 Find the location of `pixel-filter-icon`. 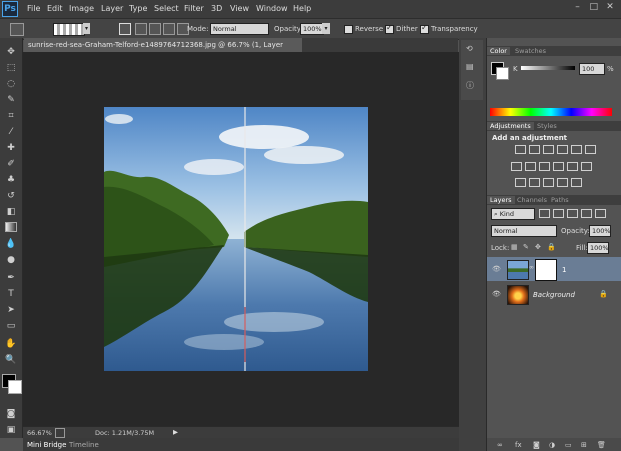

pixel-filter-icon is located at coordinates (544, 213).